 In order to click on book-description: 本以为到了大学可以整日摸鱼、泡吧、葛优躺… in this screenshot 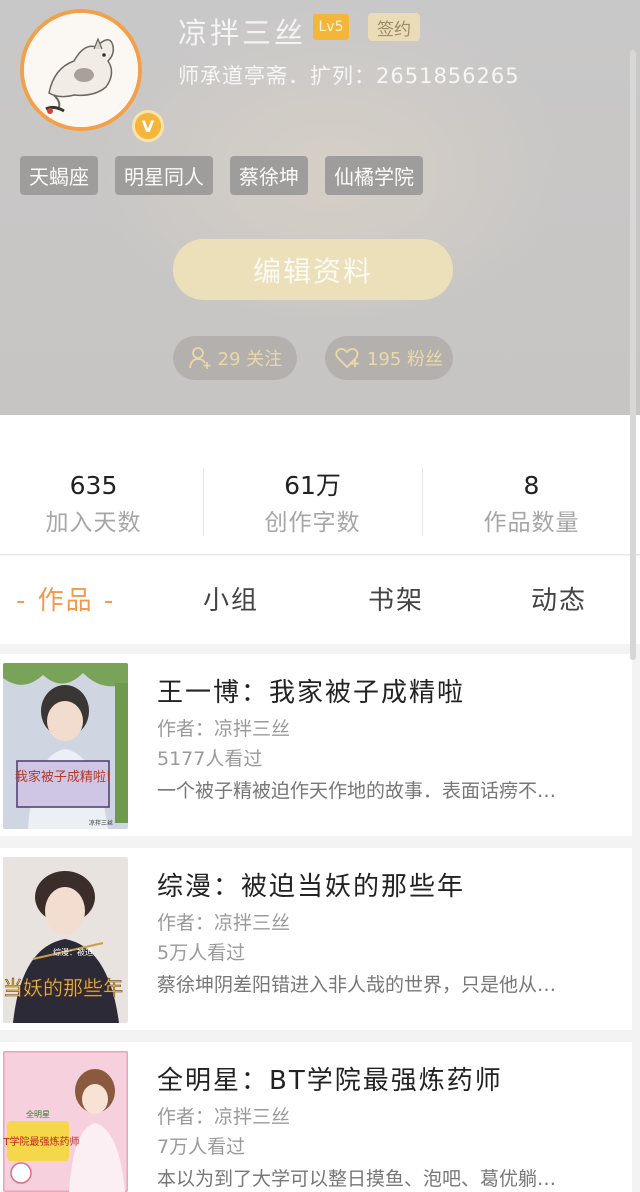, I will do `click(357, 1179)`.